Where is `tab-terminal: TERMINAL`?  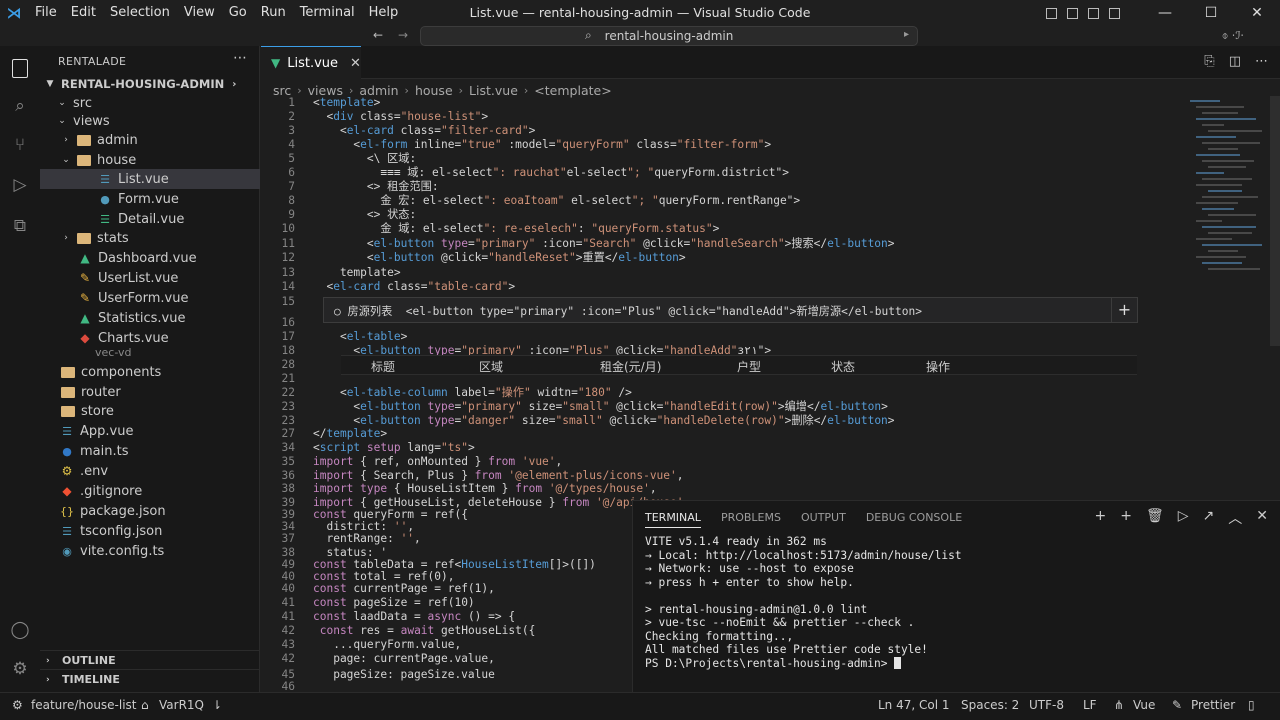
tab-terminal: TERMINAL is located at coordinates (673, 519).